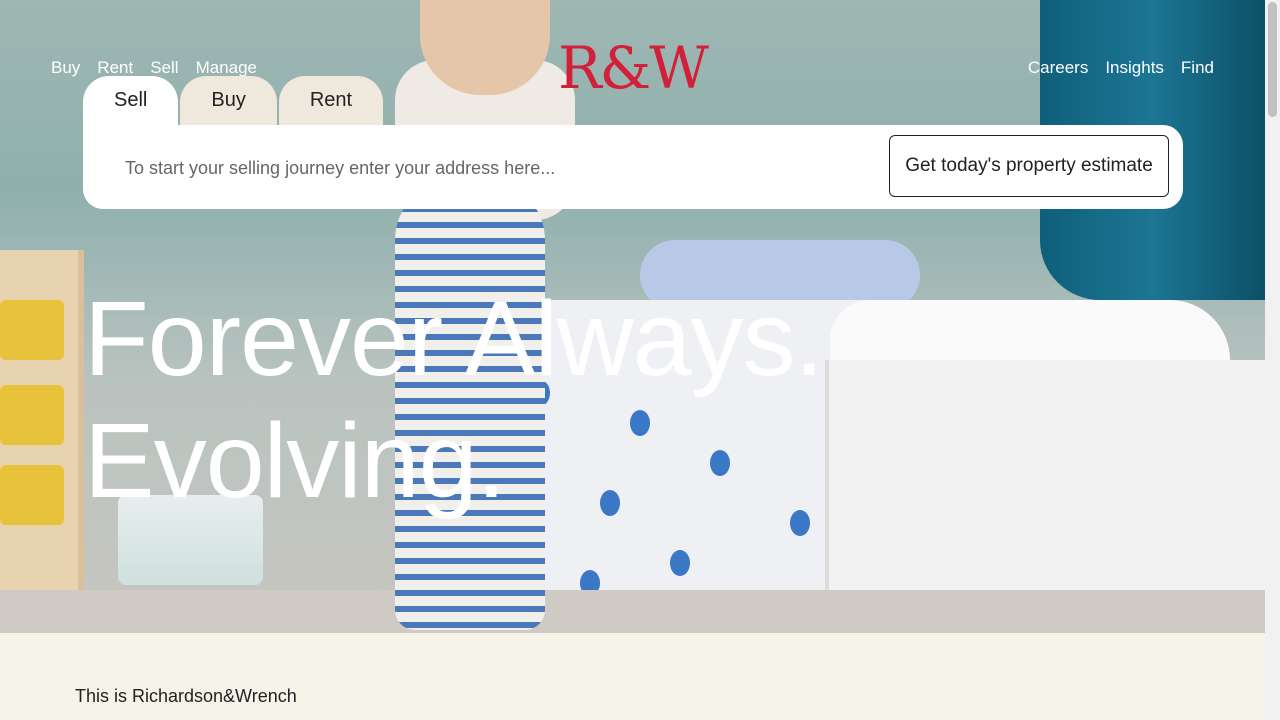  Describe the element at coordinates (1134, 68) in the screenshot. I see `nav-link-insights: Insights` at that location.